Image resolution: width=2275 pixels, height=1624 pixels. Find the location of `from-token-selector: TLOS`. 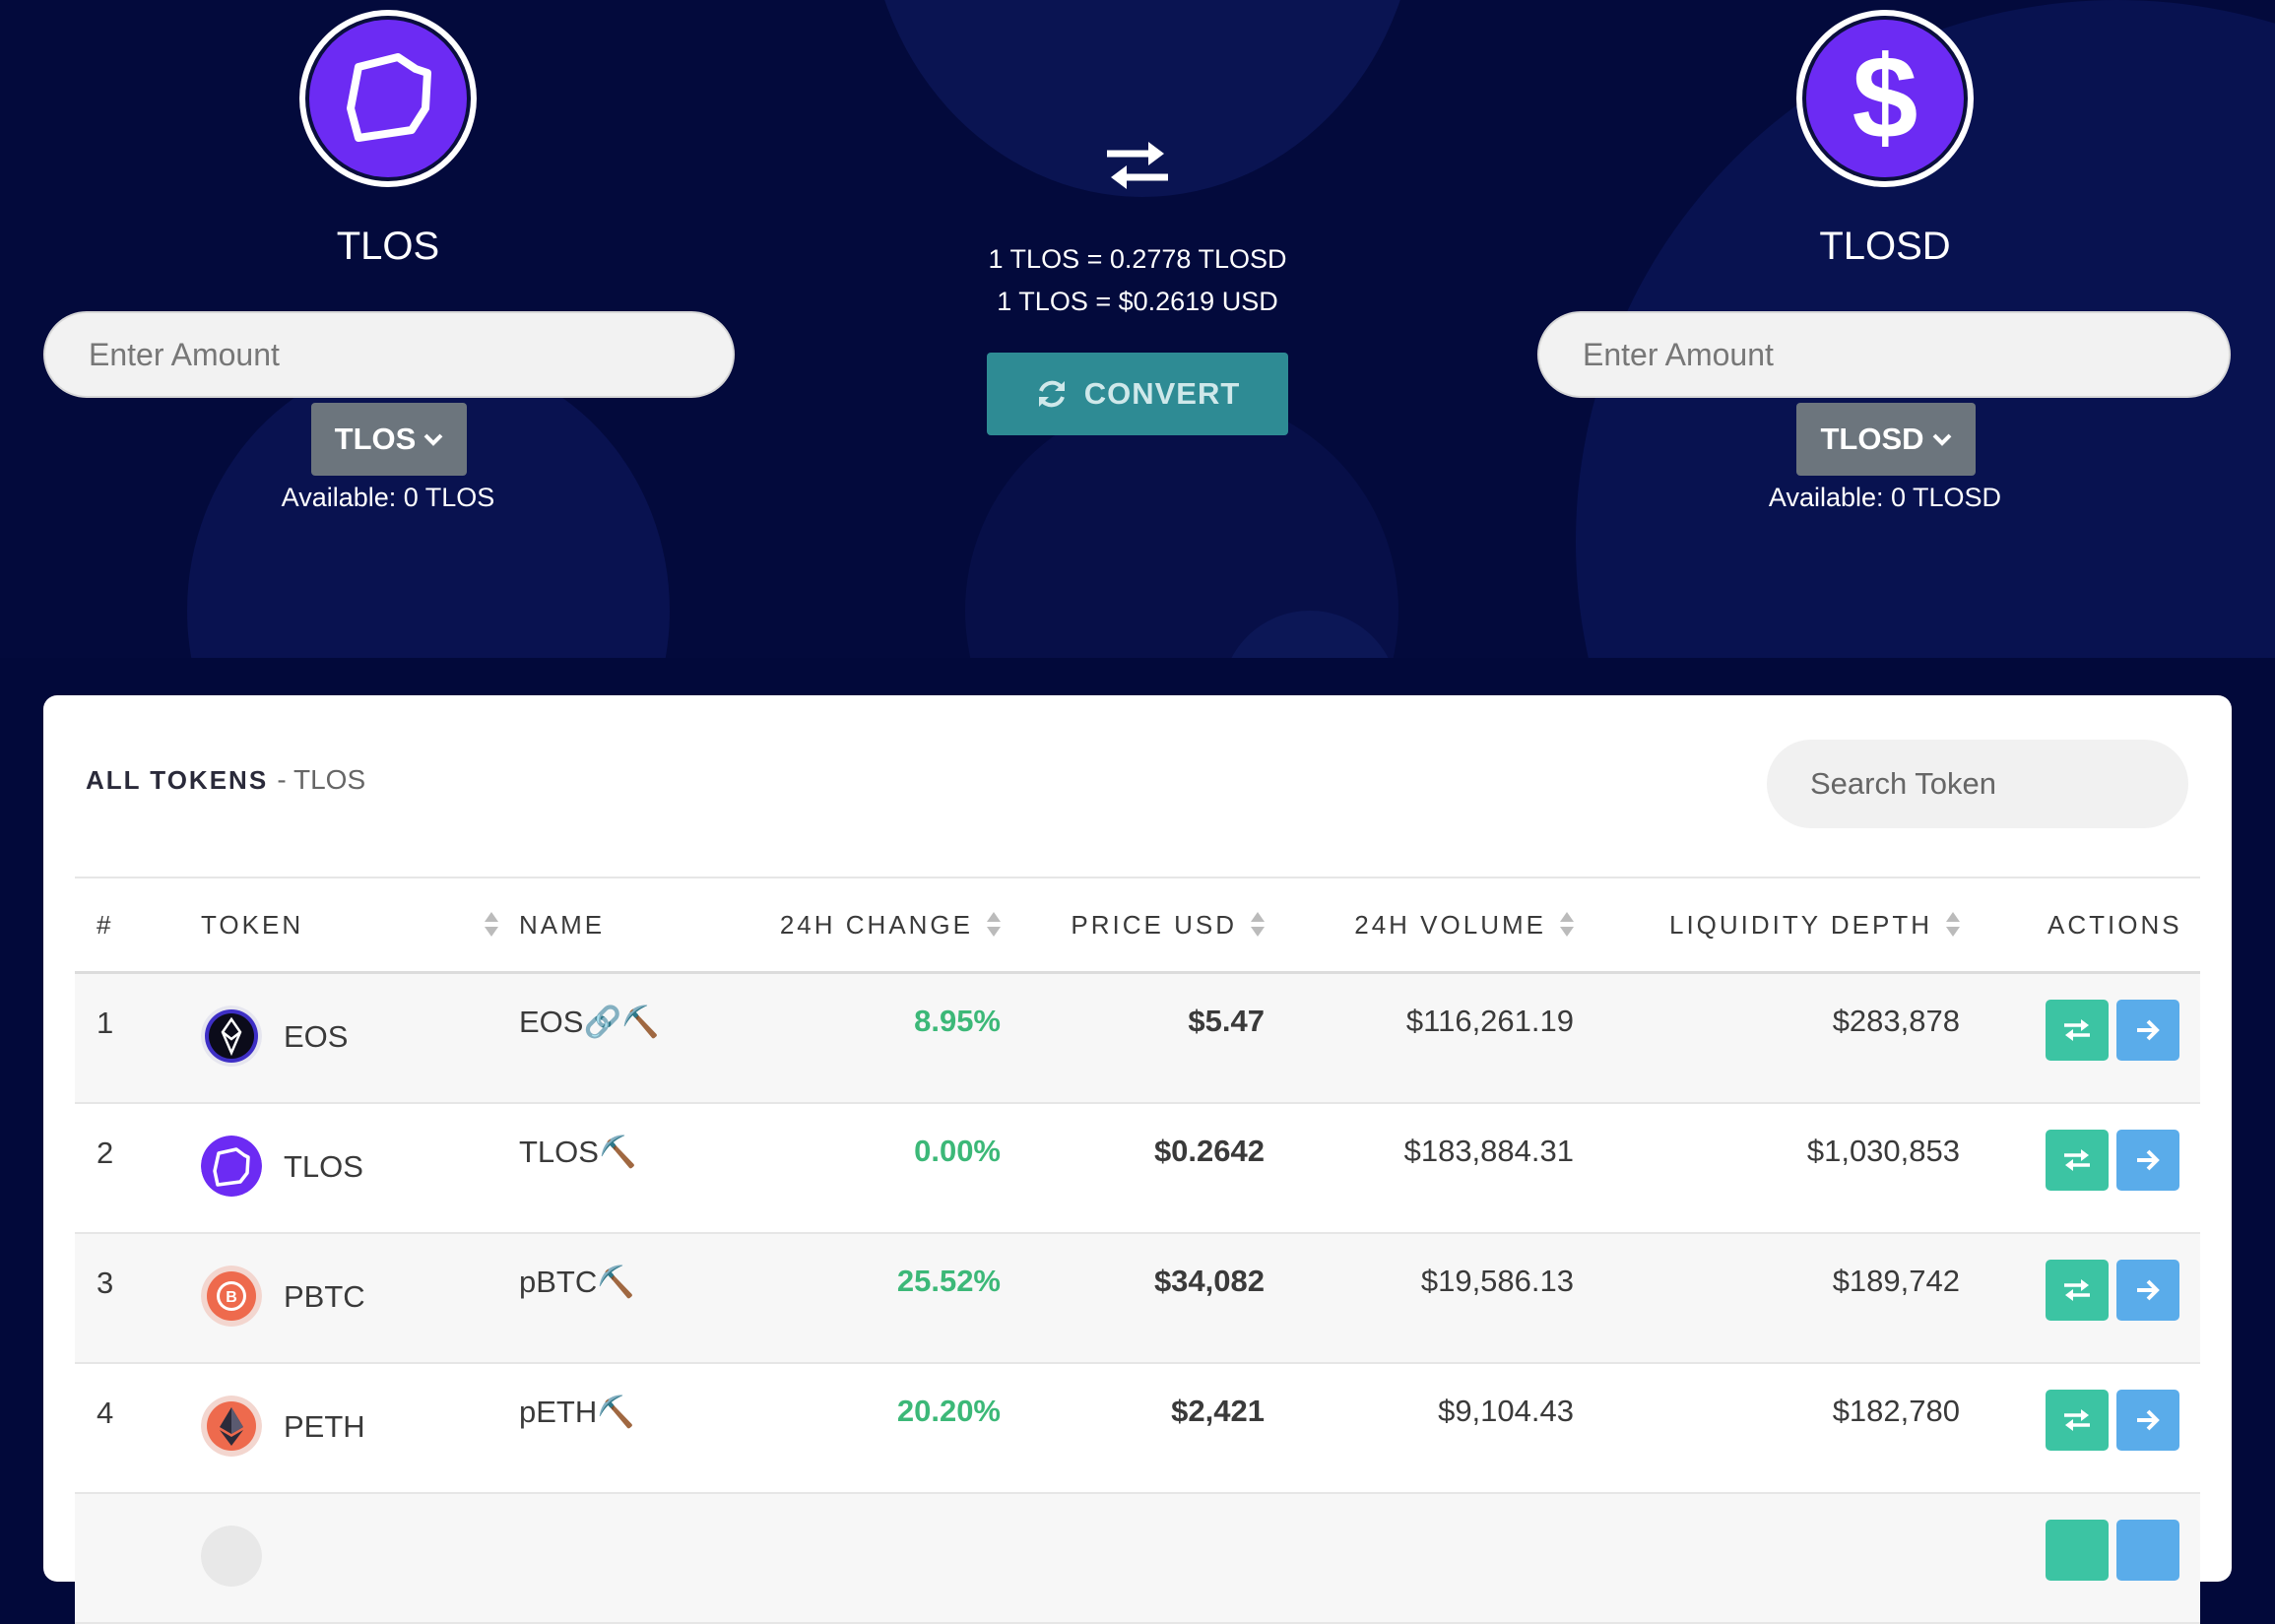

from-token-selector: TLOS is located at coordinates (389, 440).